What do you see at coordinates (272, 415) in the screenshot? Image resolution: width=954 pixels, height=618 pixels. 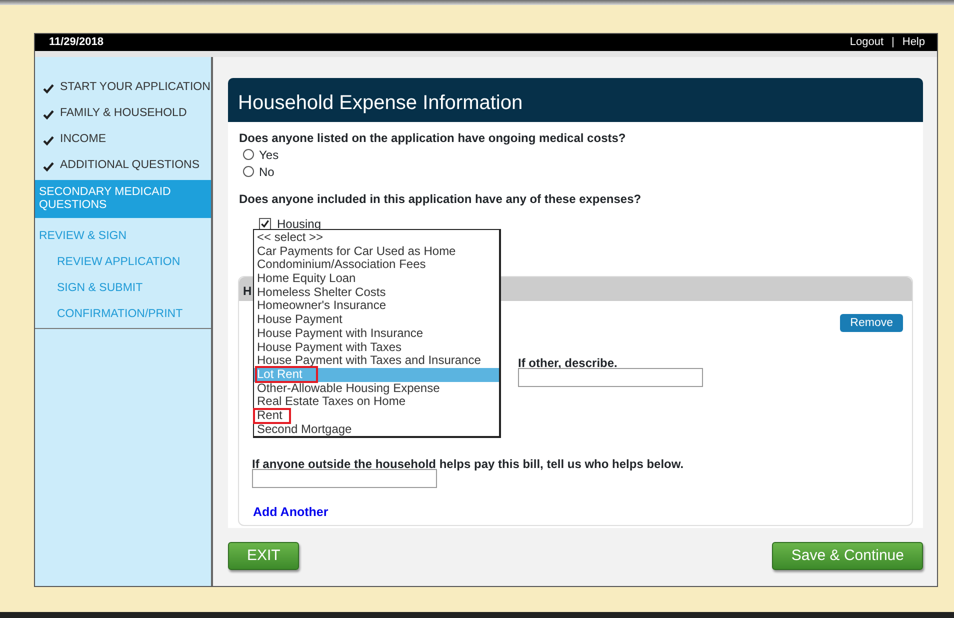 I see `dropdown-option: Rent` at bounding box center [272, 415].